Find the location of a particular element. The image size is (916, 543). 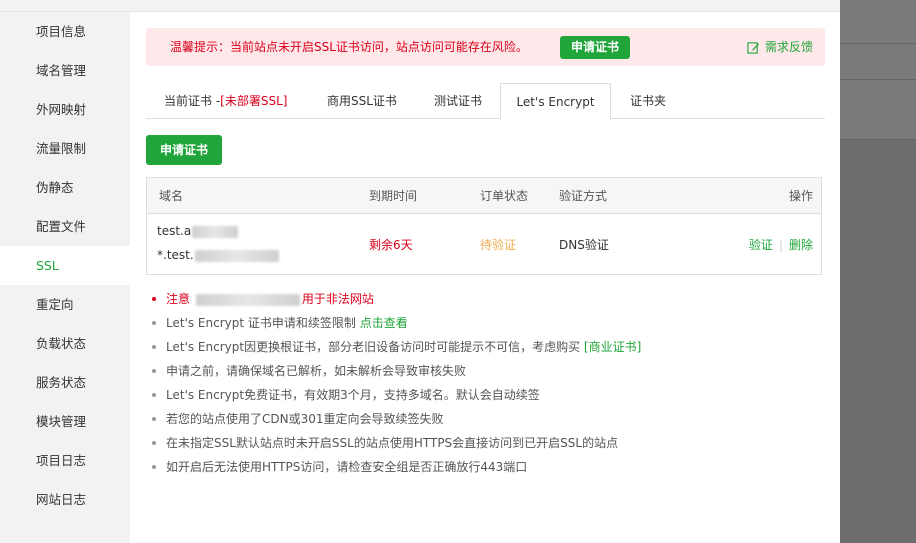

sidebar-item-project-log: 项目日志 is located at coordinates (65, 460).